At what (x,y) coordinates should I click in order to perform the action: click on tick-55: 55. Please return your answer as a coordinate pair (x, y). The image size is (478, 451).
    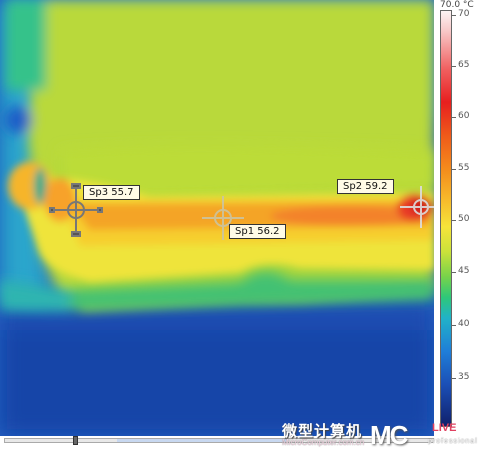
    Looking at the image, I should click on (464, 168).